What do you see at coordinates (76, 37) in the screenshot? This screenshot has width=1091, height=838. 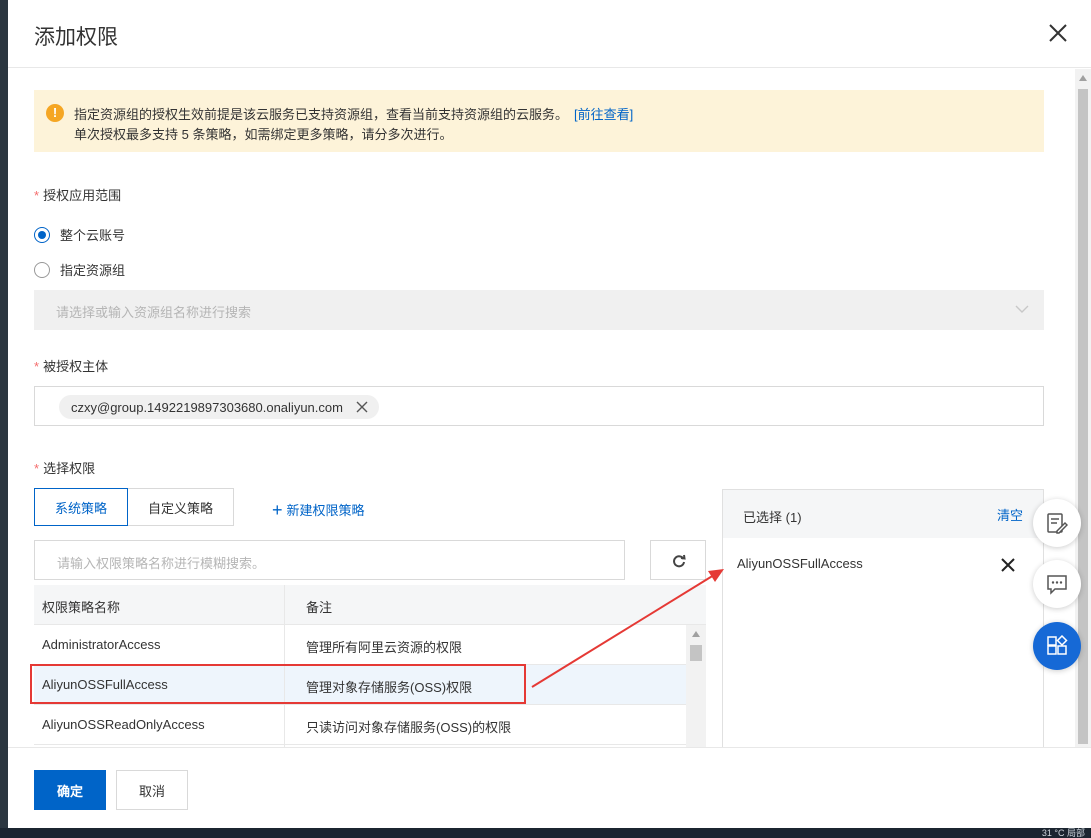 I see `dialog-title: 添加权限` at bounding box center [76, 37].